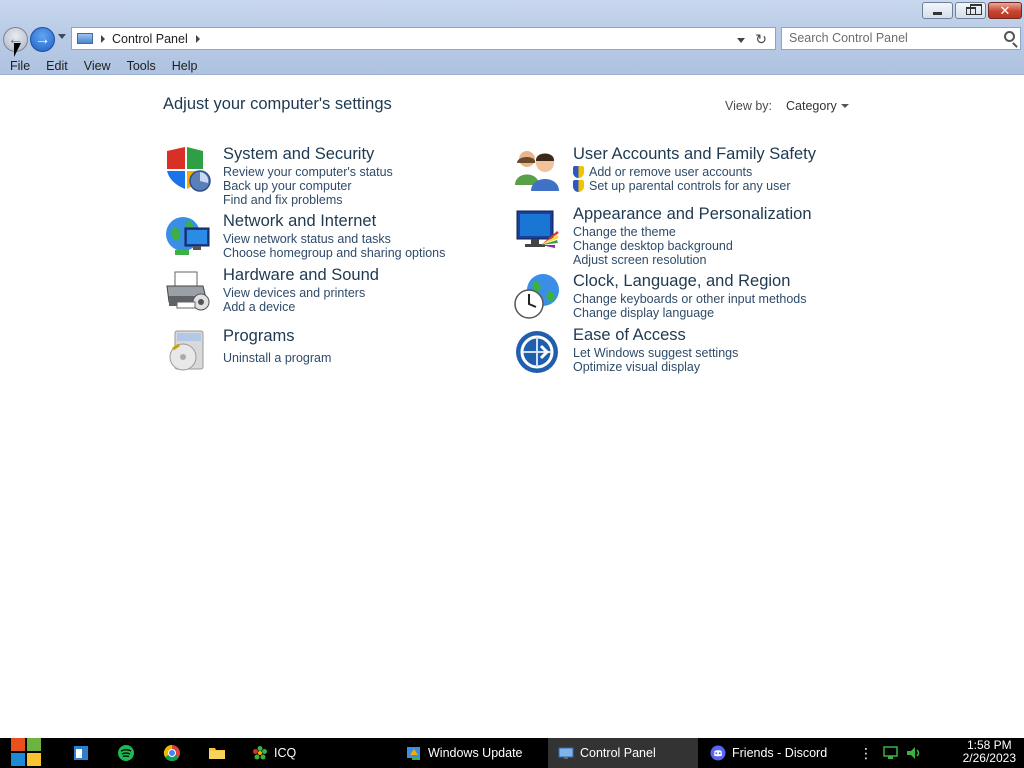 Image resolution: width=1024 pixels, height=768 pixels. What do you see at coordinates (653, 232) in the screenshot?
I see `link-change-theme: Change the theme` at bounding box center [653, 232].